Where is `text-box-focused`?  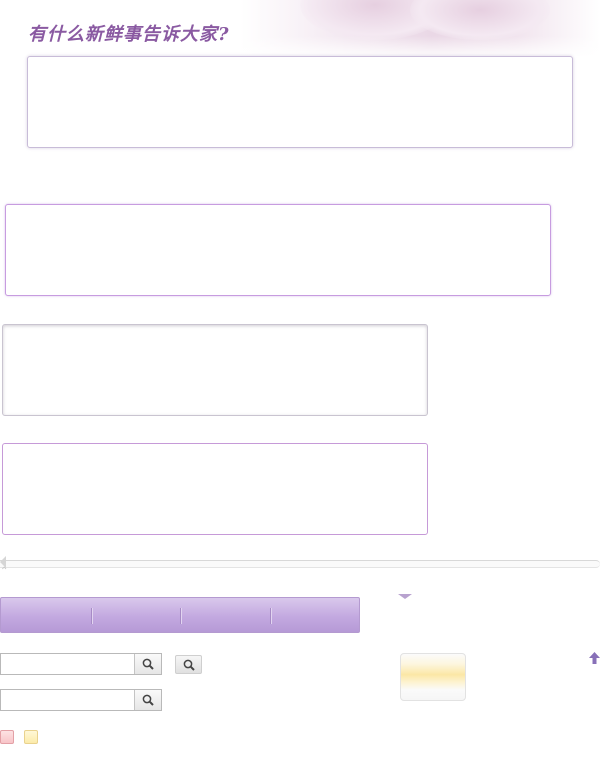 text-box-focused is located at coordinates (278, 250).